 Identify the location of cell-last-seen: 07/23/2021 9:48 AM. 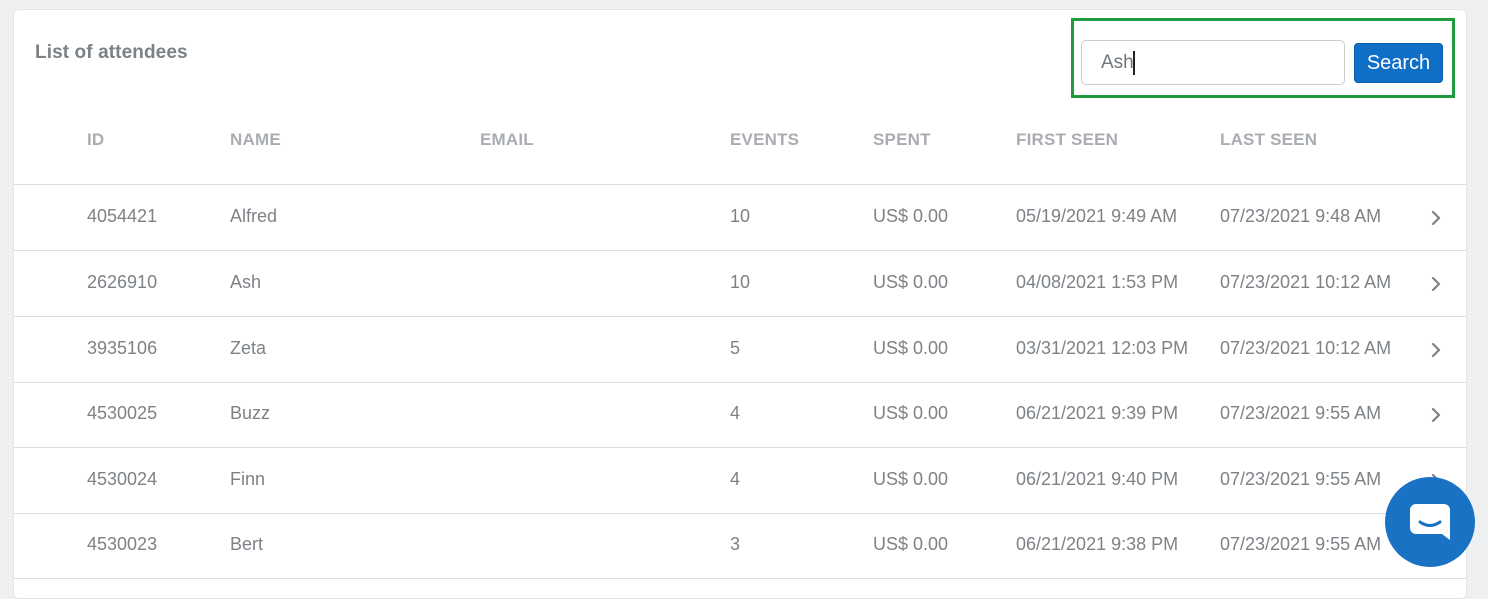
(1301, 216).